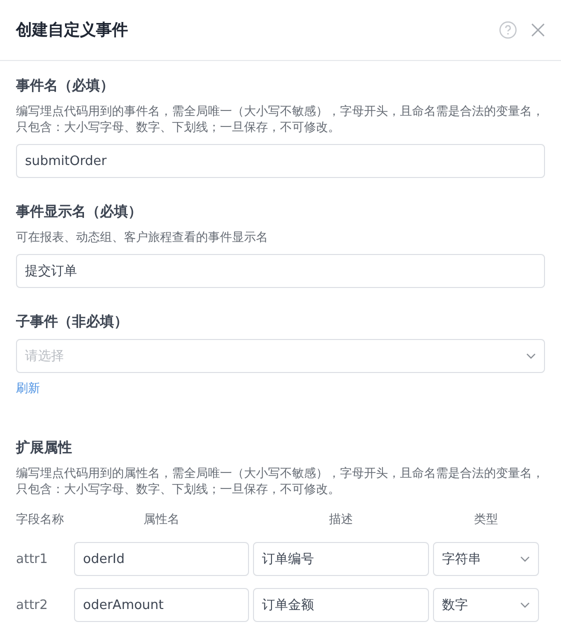 The height and width of the screenshot is (629, 561). I want to click on type-select: 字符串, so click(486, 559).